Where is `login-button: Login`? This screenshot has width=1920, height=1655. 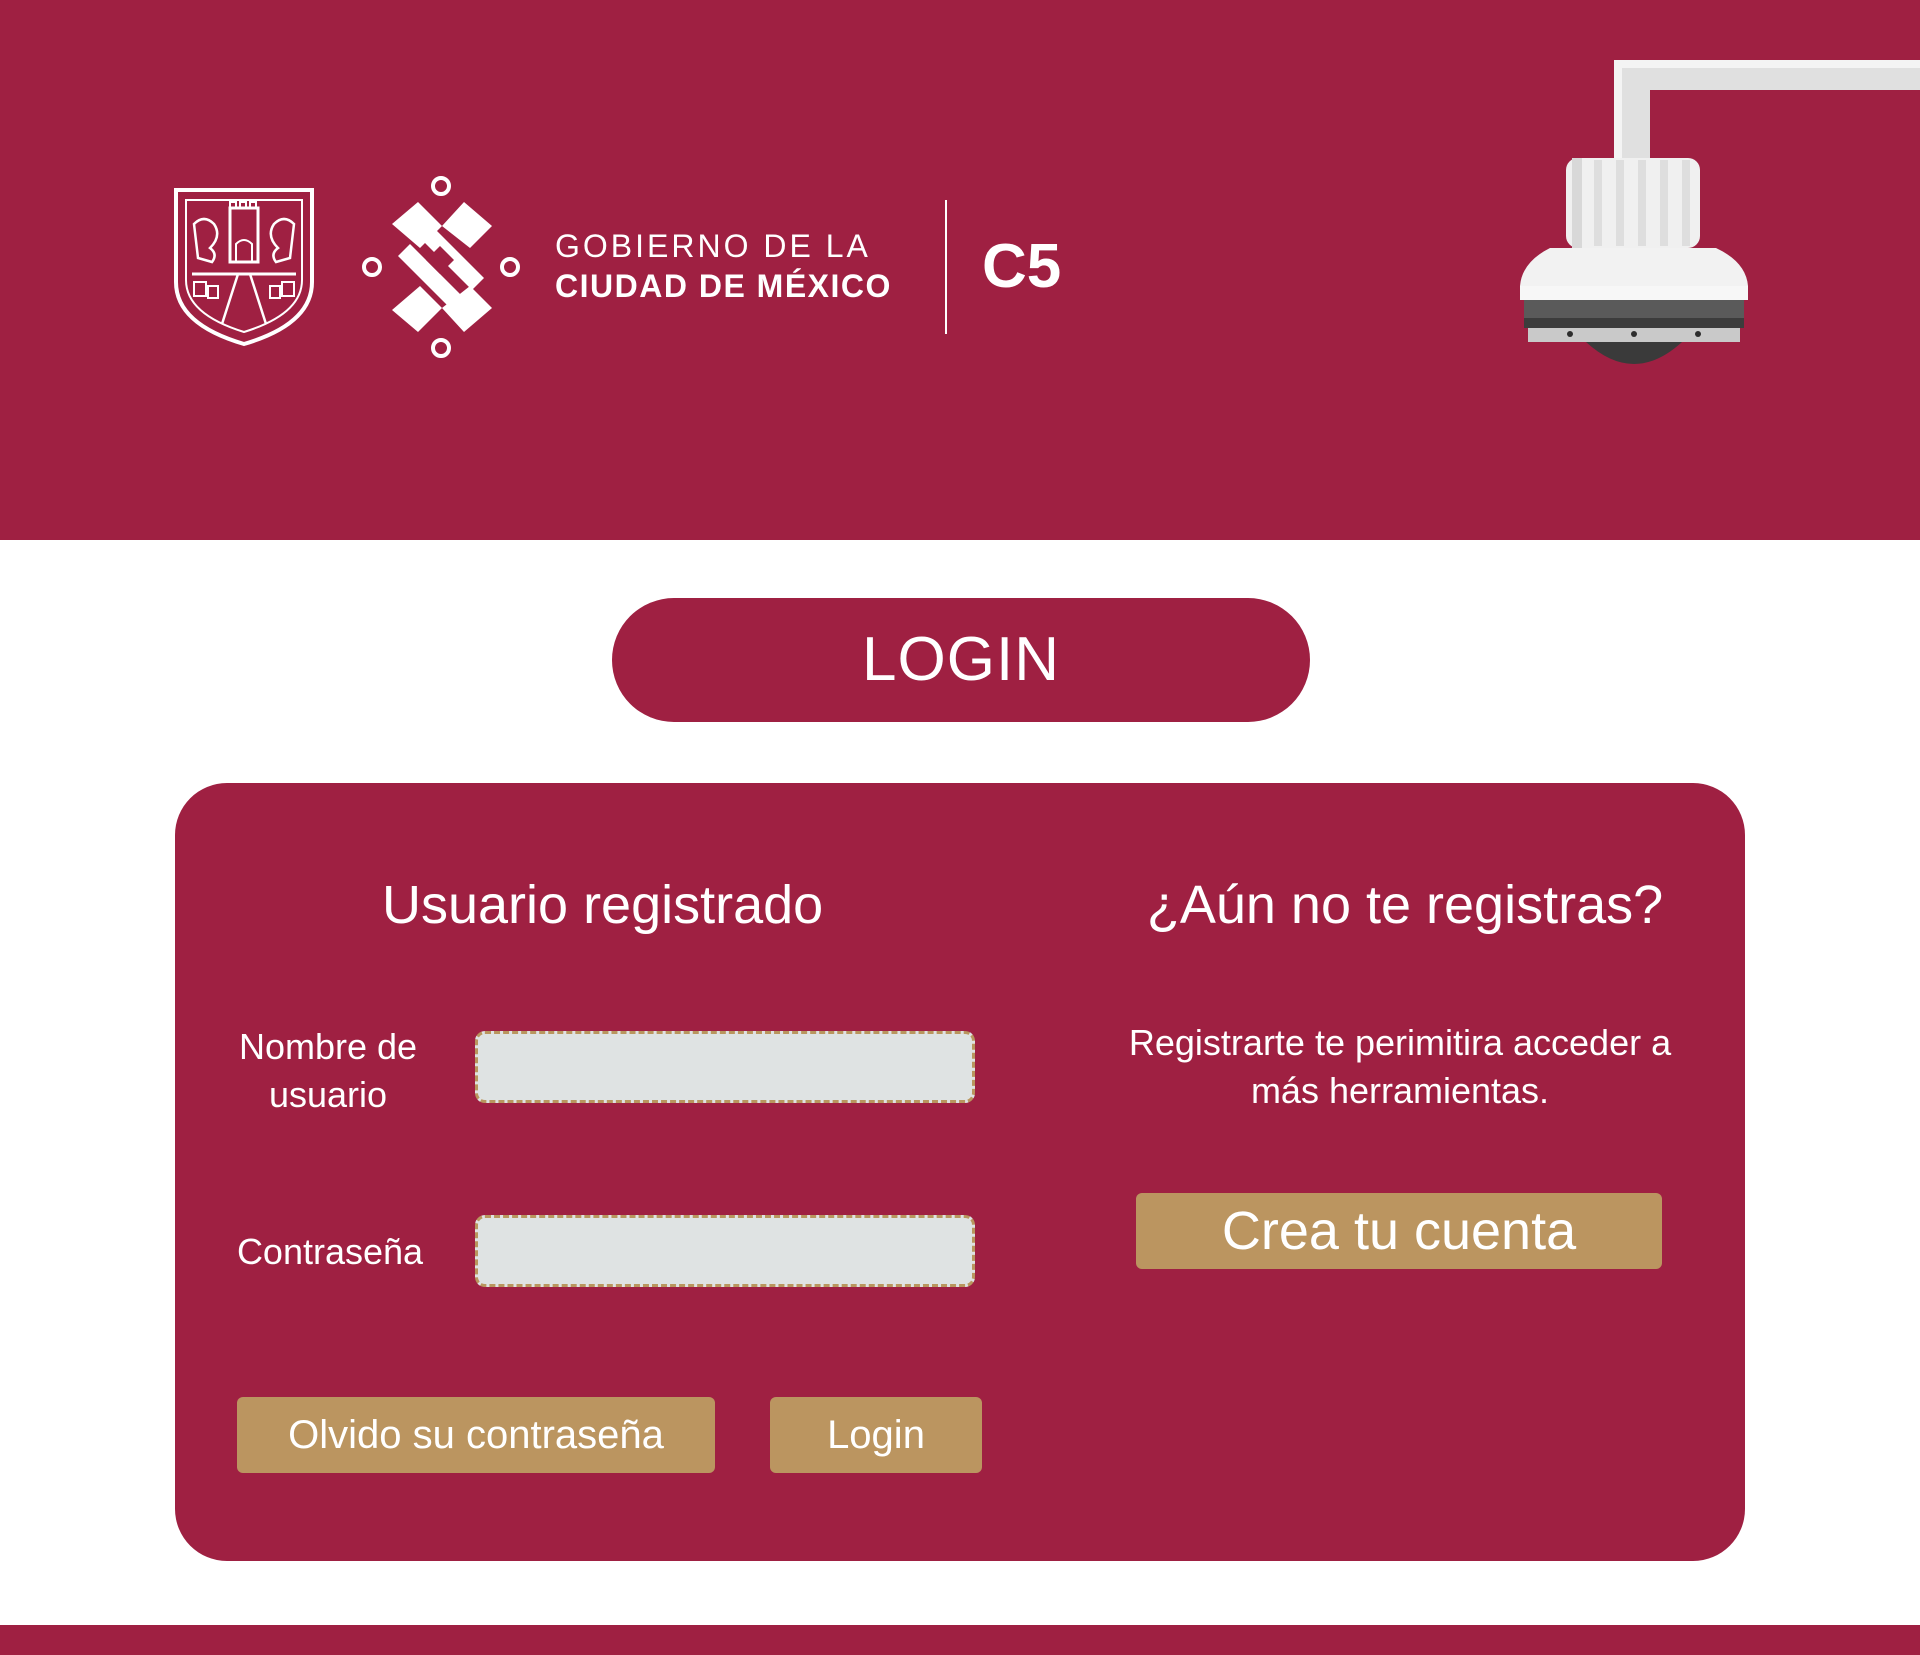 login-button: Login is located at coordinates (876, 1435).